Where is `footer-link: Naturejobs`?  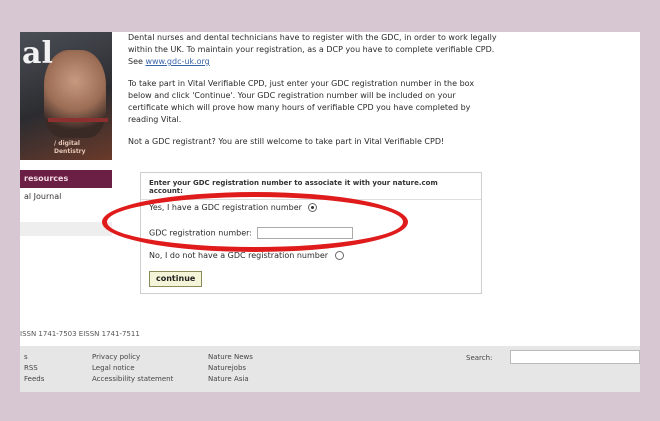
footer-link: Naturejobs is located at coordinates (230, 368).